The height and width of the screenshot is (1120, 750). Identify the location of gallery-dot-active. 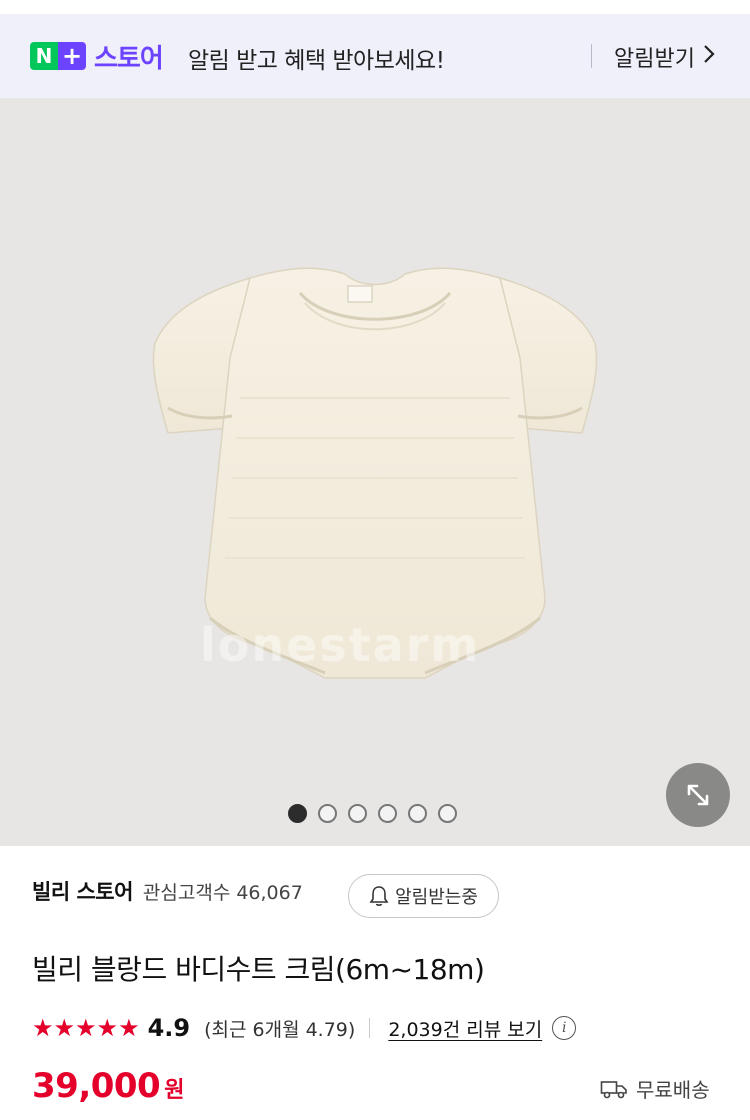
(297, 813).